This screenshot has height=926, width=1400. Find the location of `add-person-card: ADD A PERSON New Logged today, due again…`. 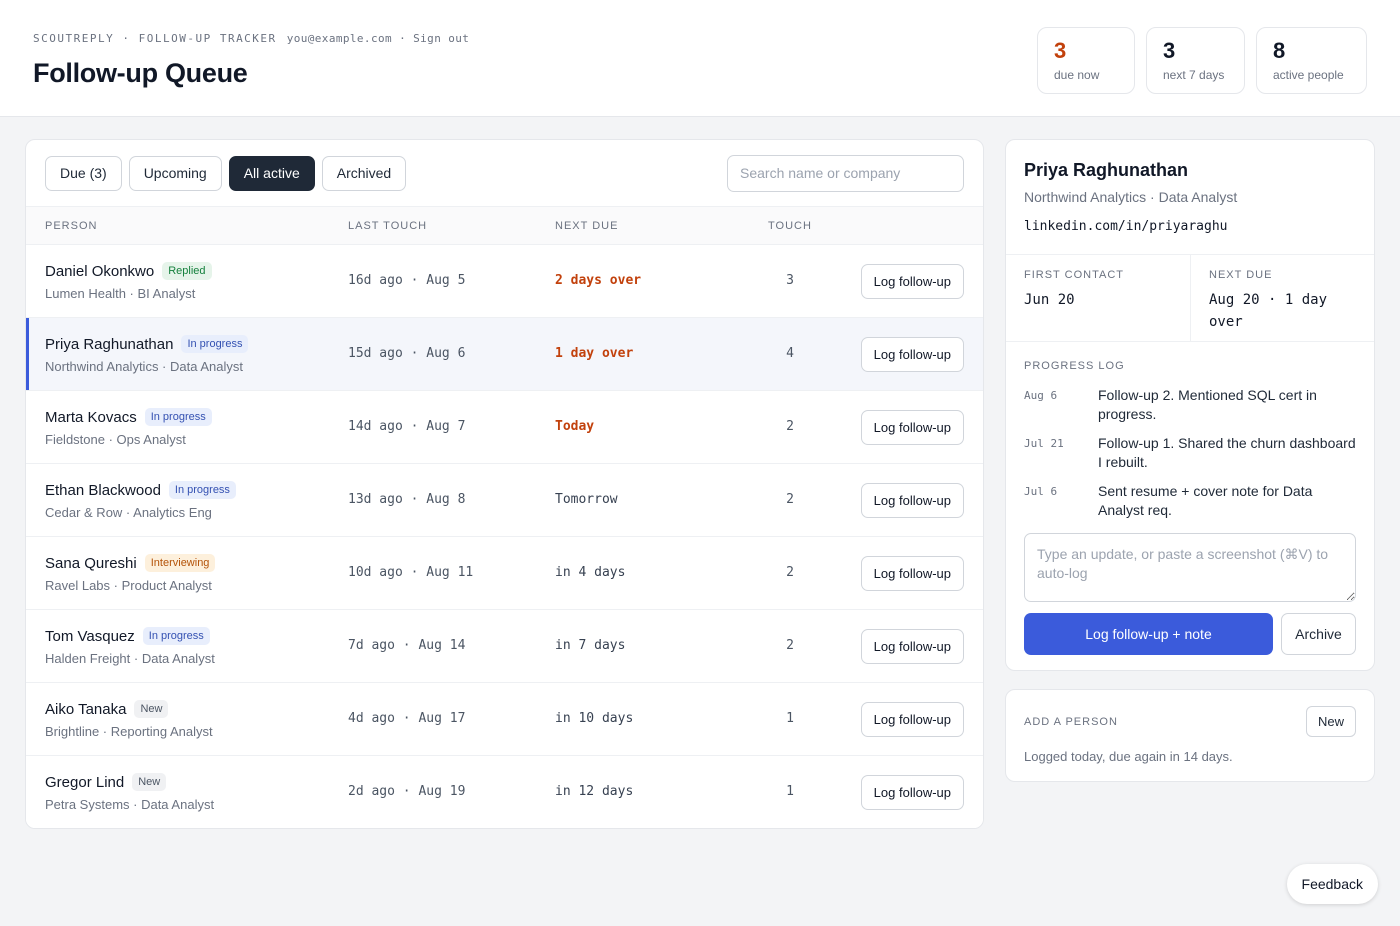

add-person-card: ADD A PERSON New Logged today, due again… is located at coordinates (1190, 735).